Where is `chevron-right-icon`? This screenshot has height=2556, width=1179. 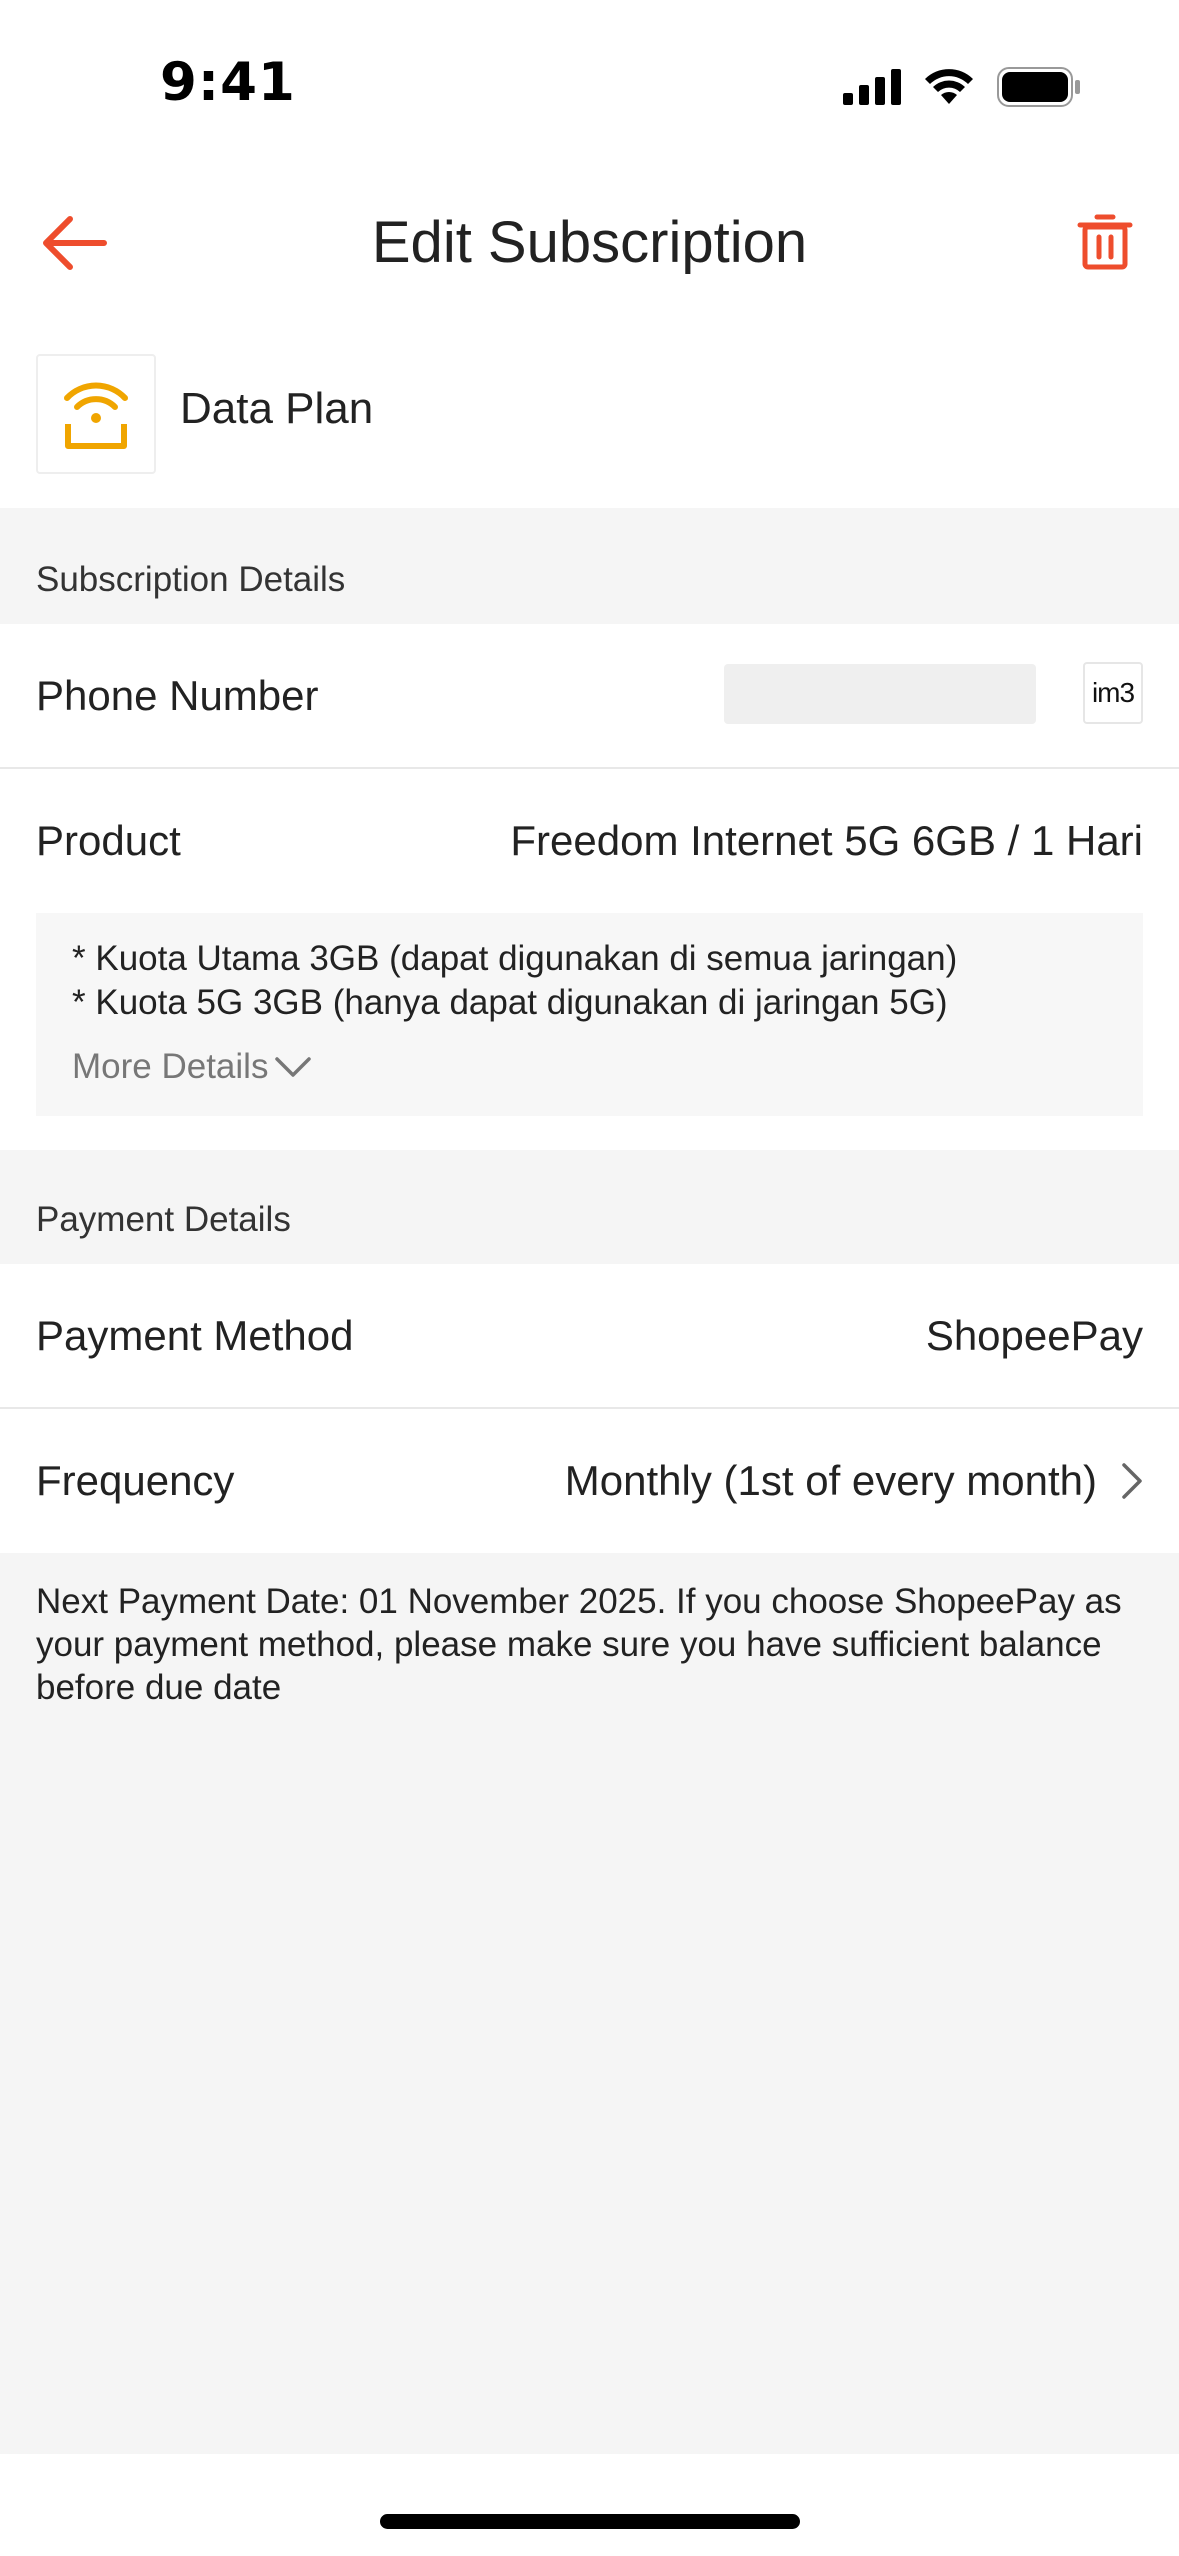 chevron-right-icon is located at coordinates (1132, 1481).